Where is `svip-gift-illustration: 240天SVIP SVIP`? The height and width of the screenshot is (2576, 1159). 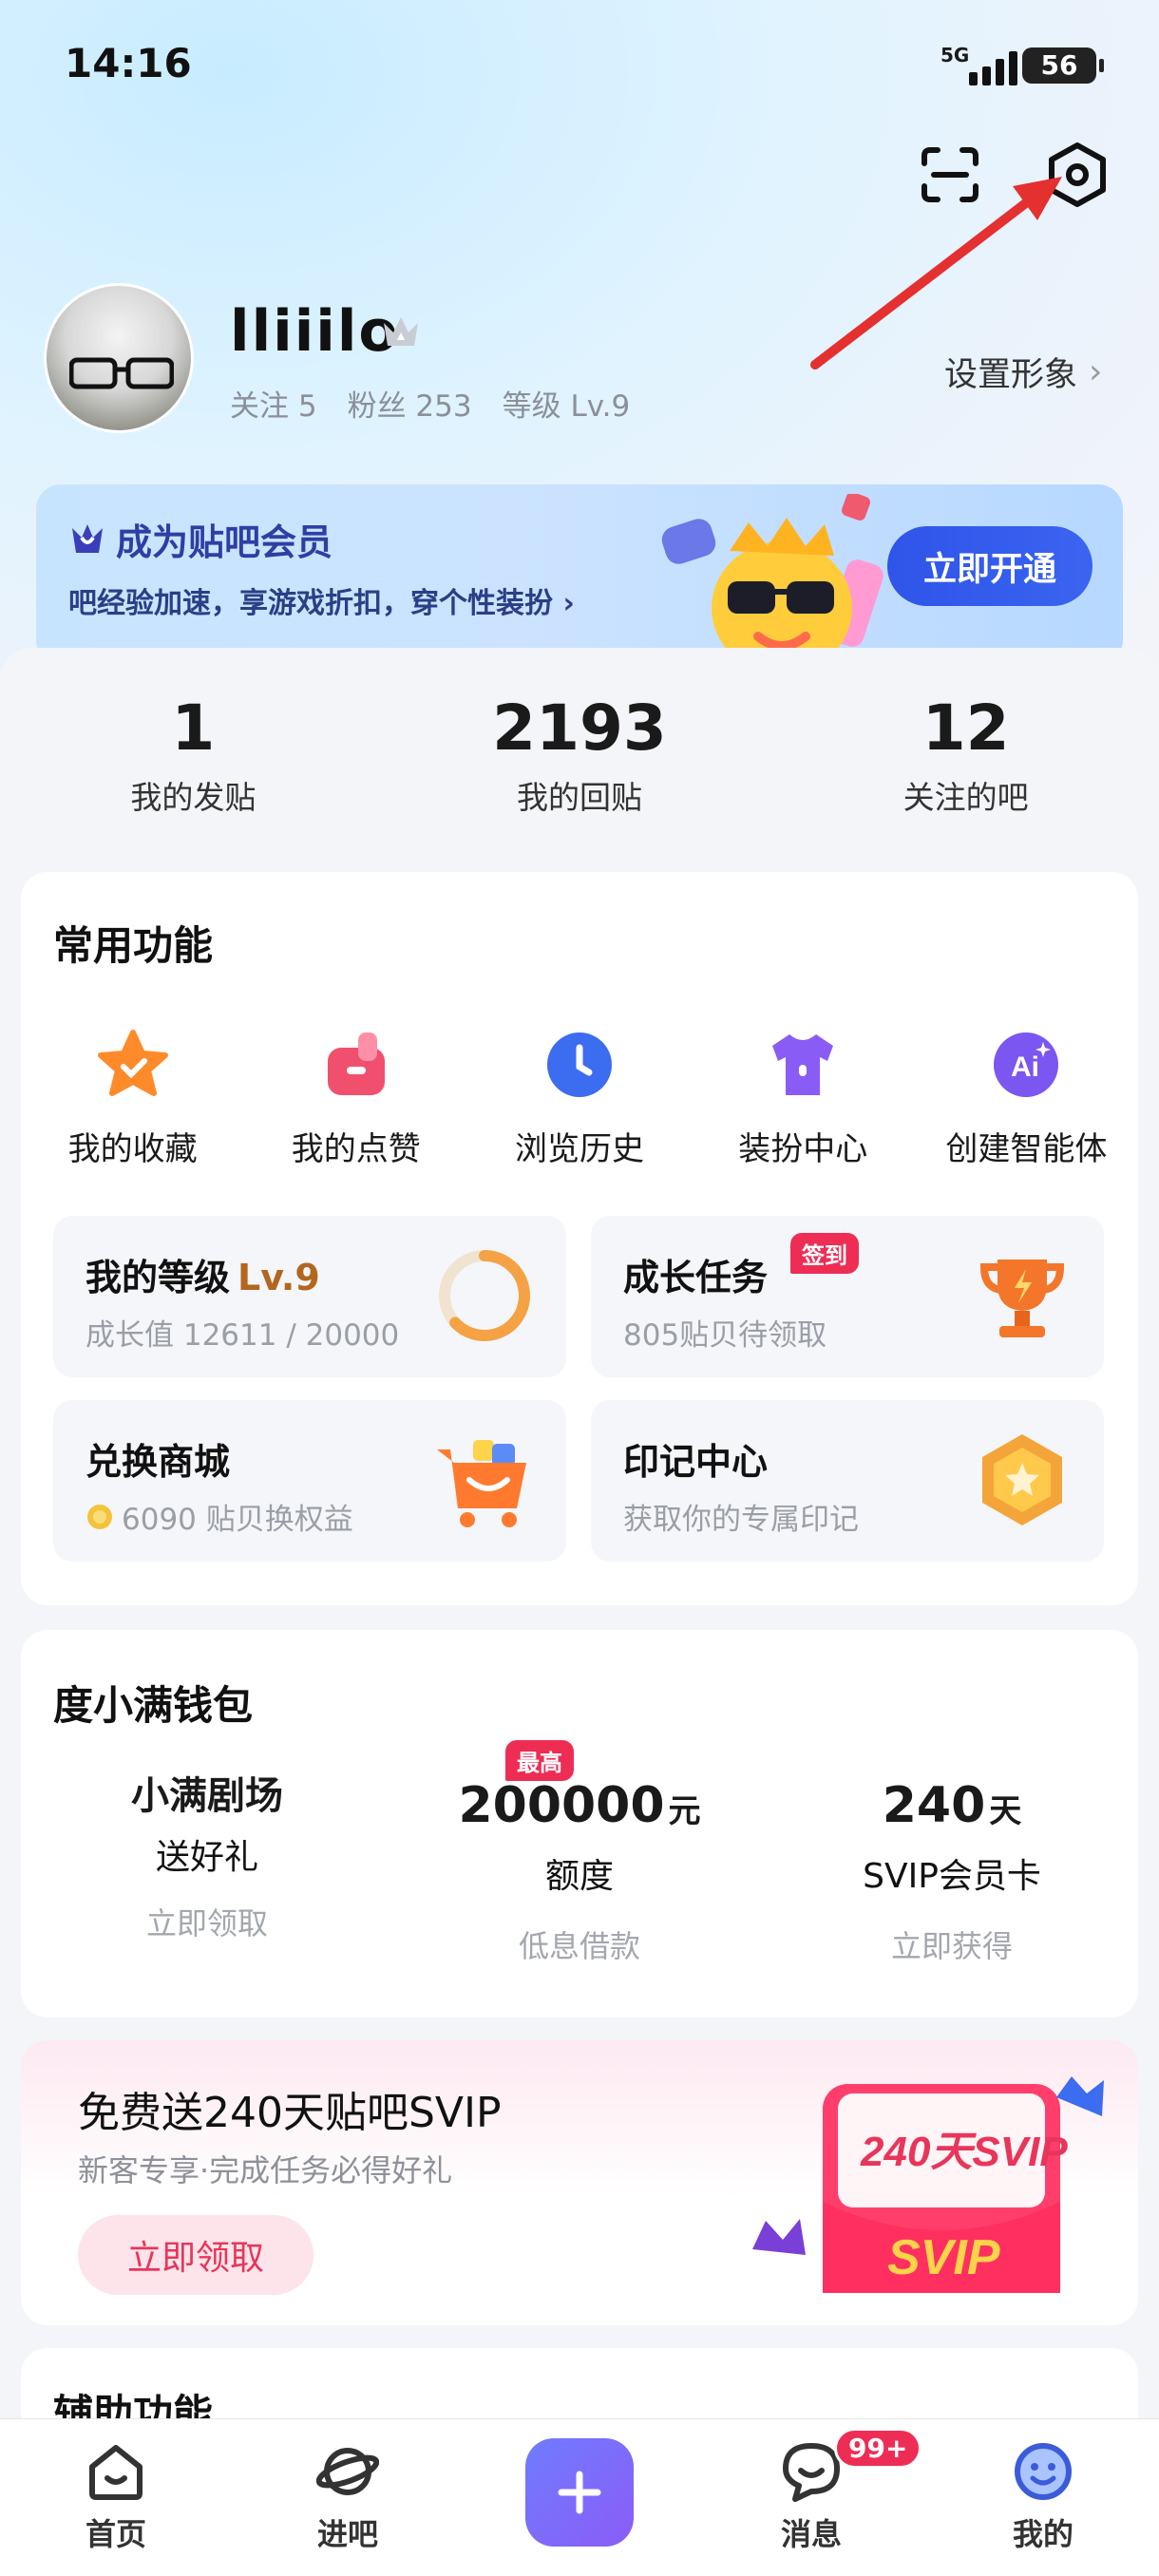 svip-gift-illustration: 240天SVIP SVIP is located at coordinates (928, 2184).